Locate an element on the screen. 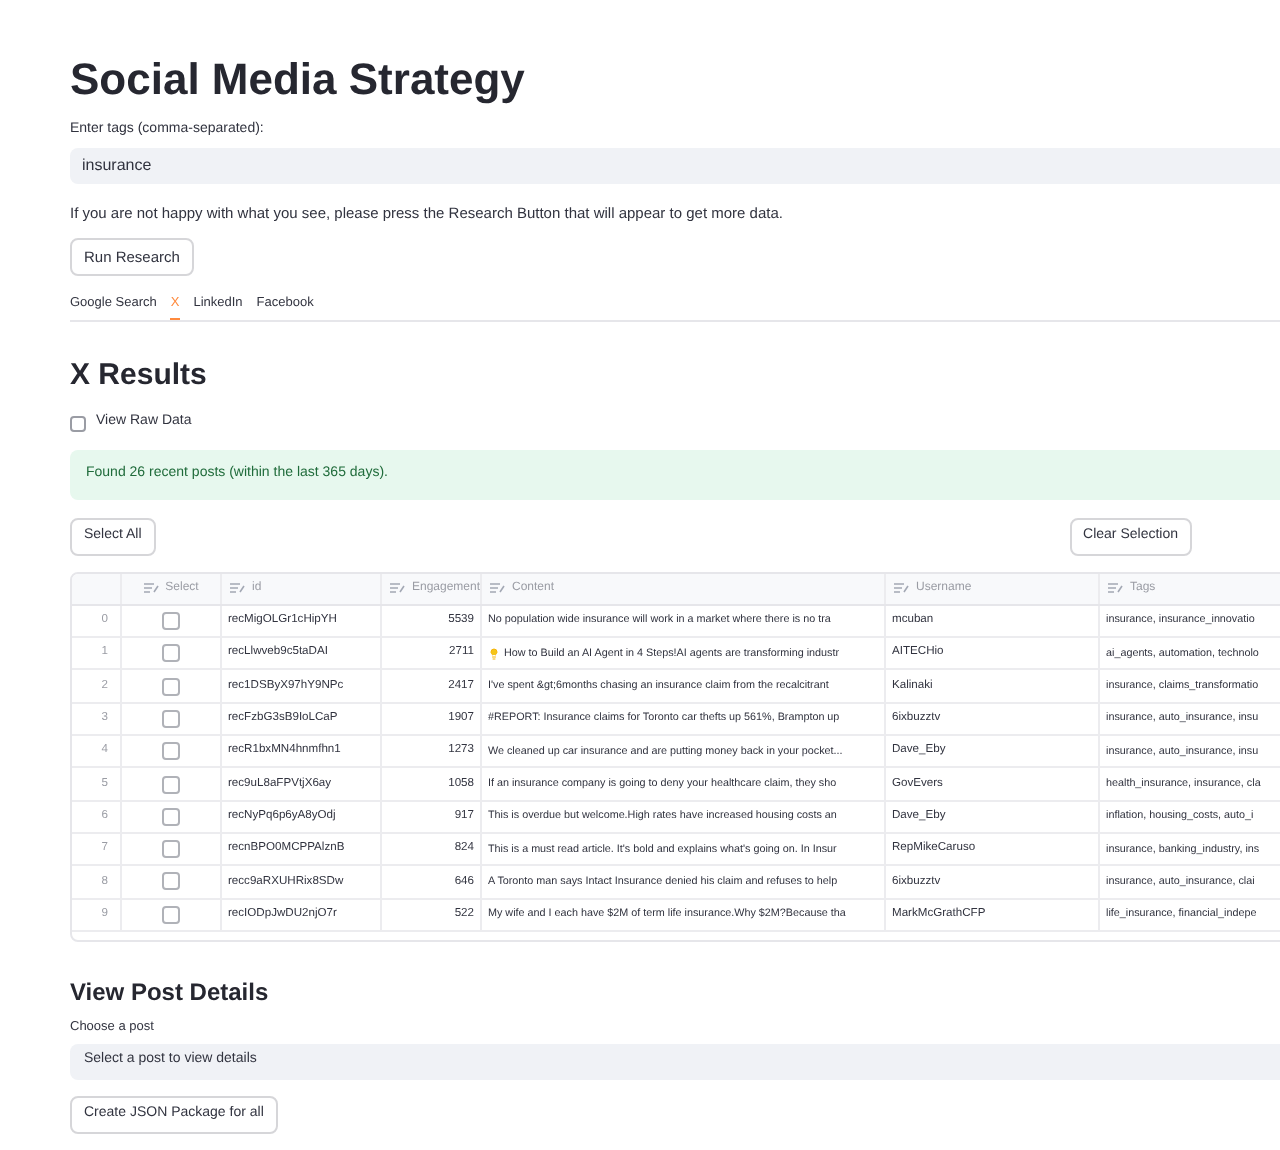 The width and height of the screenshot is (1280, 1150). checkbox is located at coordinates (78, 423).